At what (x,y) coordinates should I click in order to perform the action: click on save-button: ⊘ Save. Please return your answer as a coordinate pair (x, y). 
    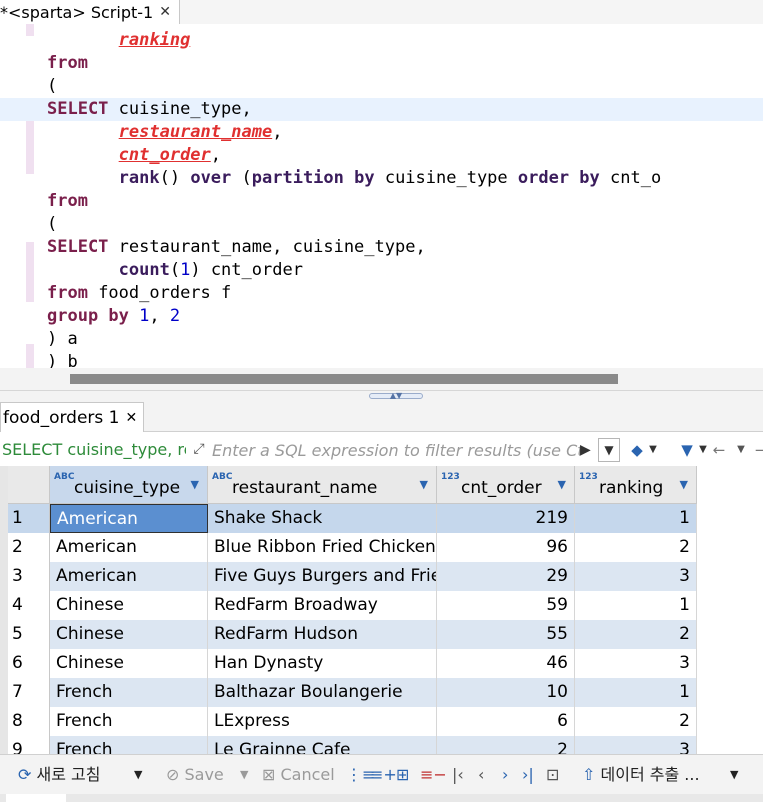
    Looking at the image, I should click on (195, 775).